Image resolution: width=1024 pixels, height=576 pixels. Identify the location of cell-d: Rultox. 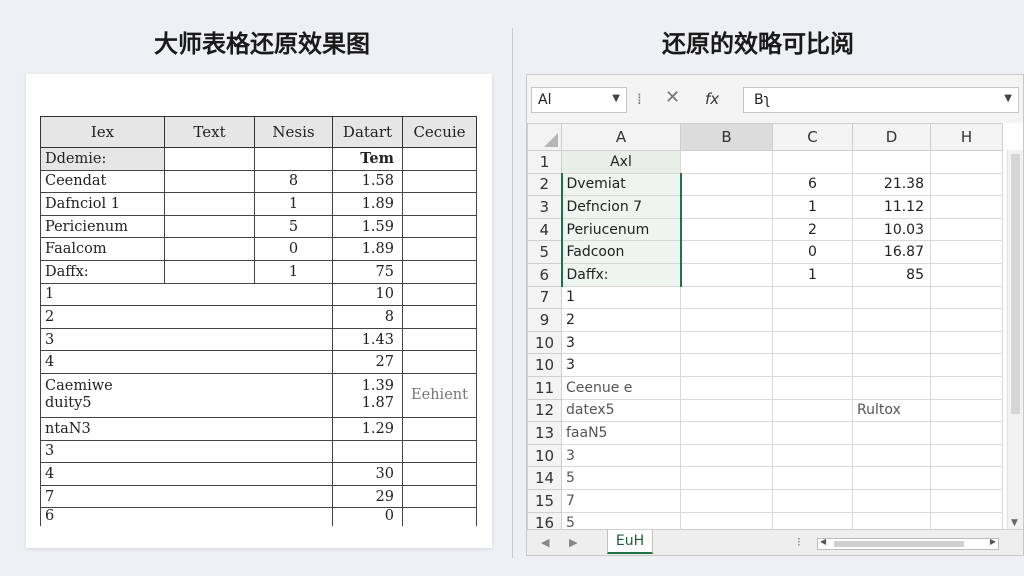
(891, 410).